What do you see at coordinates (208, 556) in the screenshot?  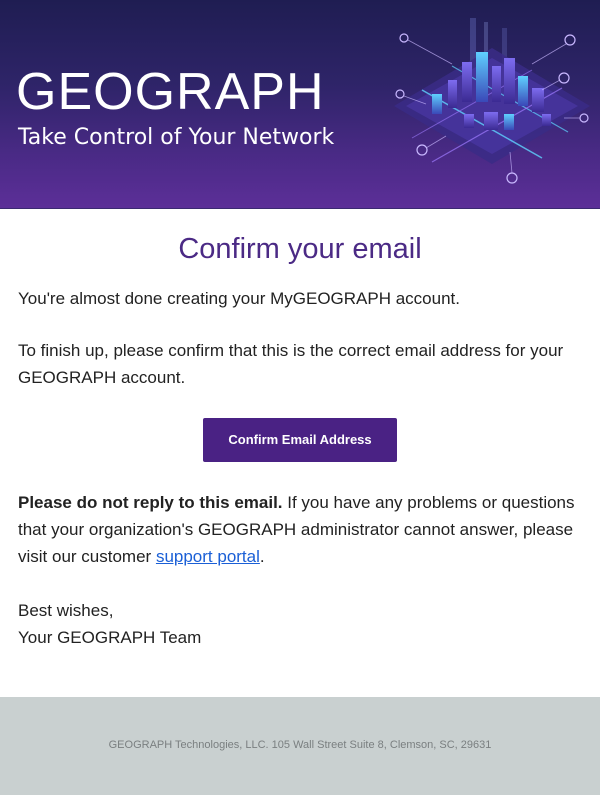 I see `support-portal-link: support portal` at bounding box center [208, 556].